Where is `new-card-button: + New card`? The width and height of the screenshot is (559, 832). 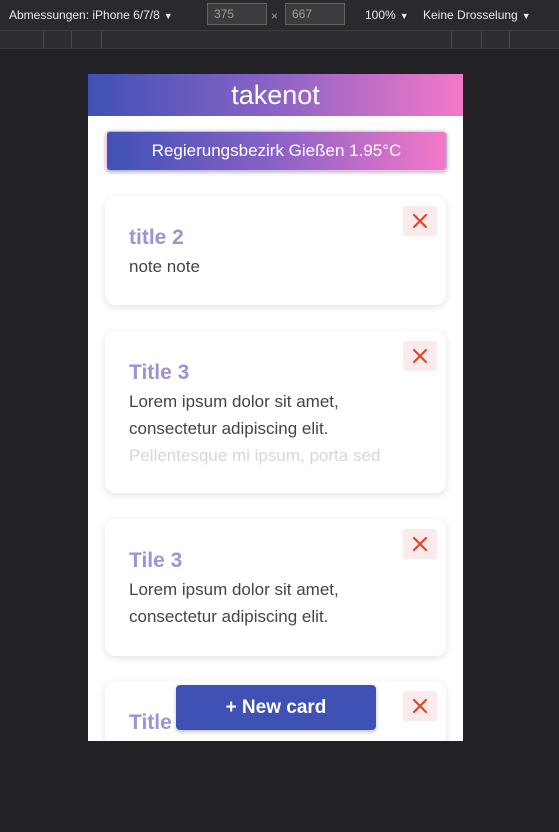
new-card-button: + New card is located at coordinates (276, 707).